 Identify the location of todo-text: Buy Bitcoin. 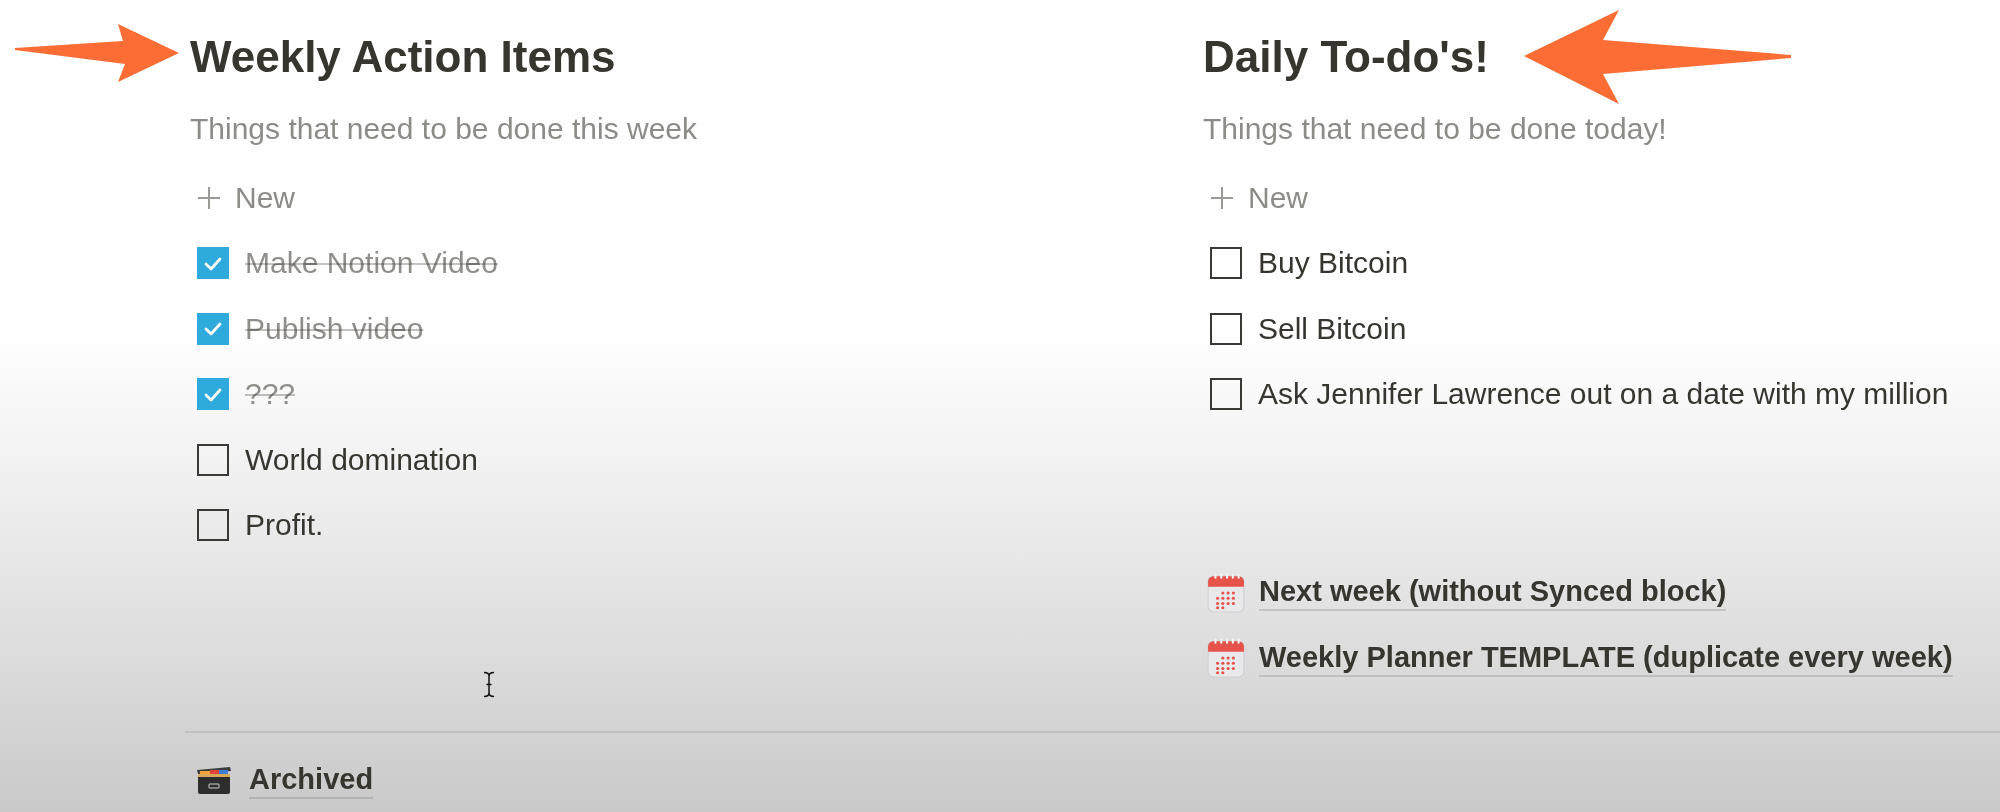
(1333, 263).